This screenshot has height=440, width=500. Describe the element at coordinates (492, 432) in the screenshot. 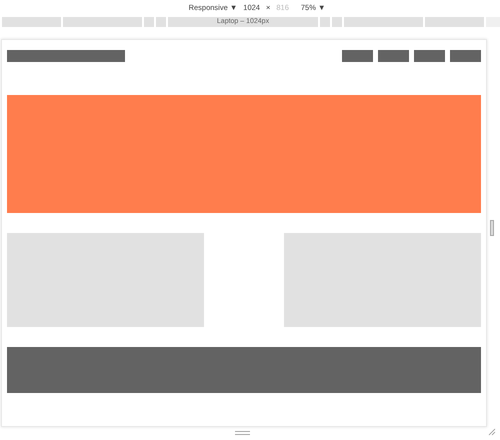

I see `corner-resize-icon` at that location.